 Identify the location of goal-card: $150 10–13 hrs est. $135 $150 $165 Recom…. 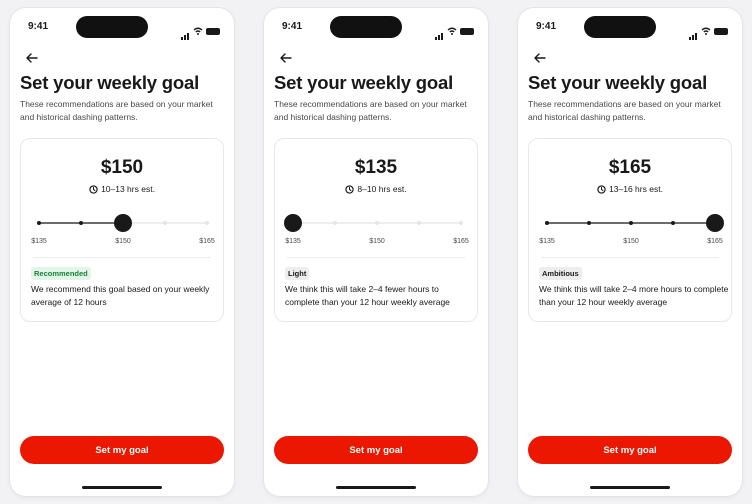
(122, 230).